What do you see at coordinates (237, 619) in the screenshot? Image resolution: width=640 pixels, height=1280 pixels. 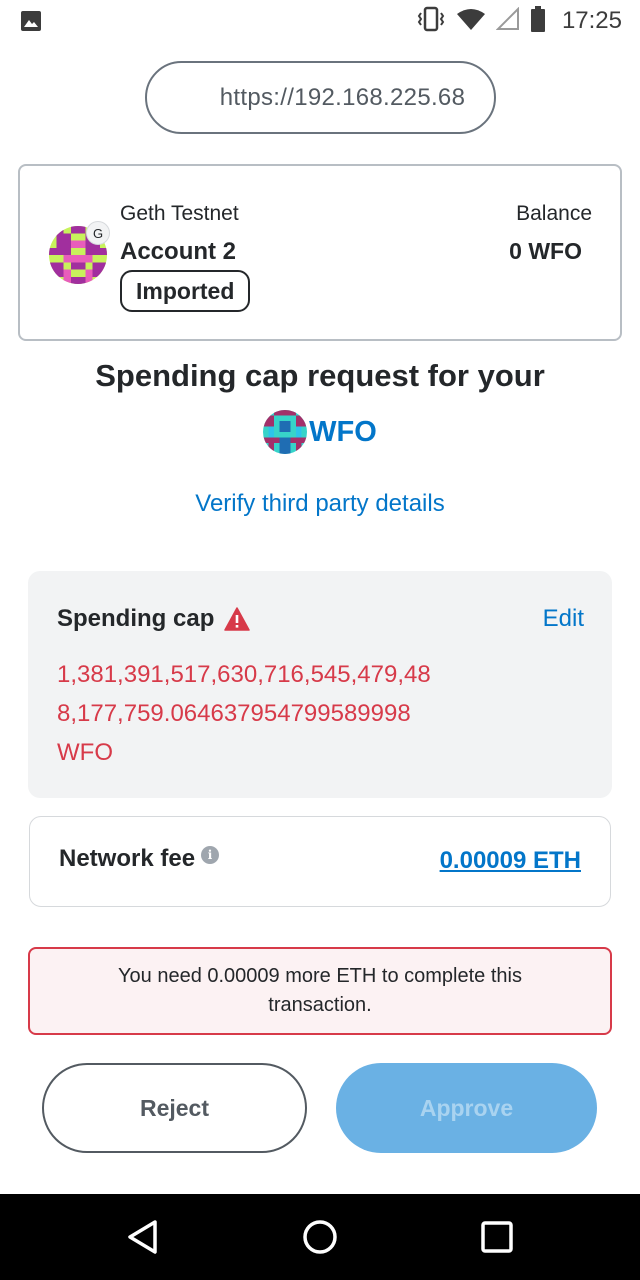 I see `warning-icon` at bounding box center [237, 619].